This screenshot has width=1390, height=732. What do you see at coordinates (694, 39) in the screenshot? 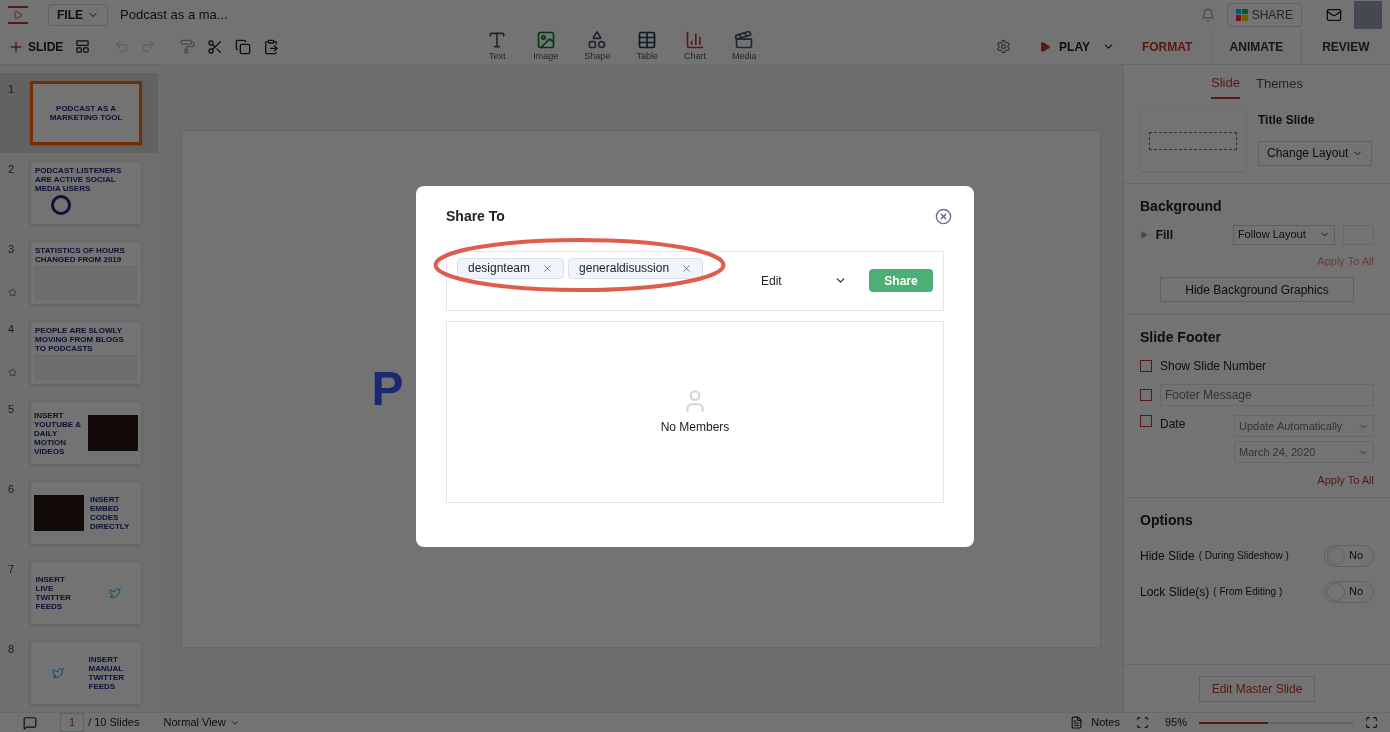
I see `bar-chart-icon` at bounding box center [694, 39].